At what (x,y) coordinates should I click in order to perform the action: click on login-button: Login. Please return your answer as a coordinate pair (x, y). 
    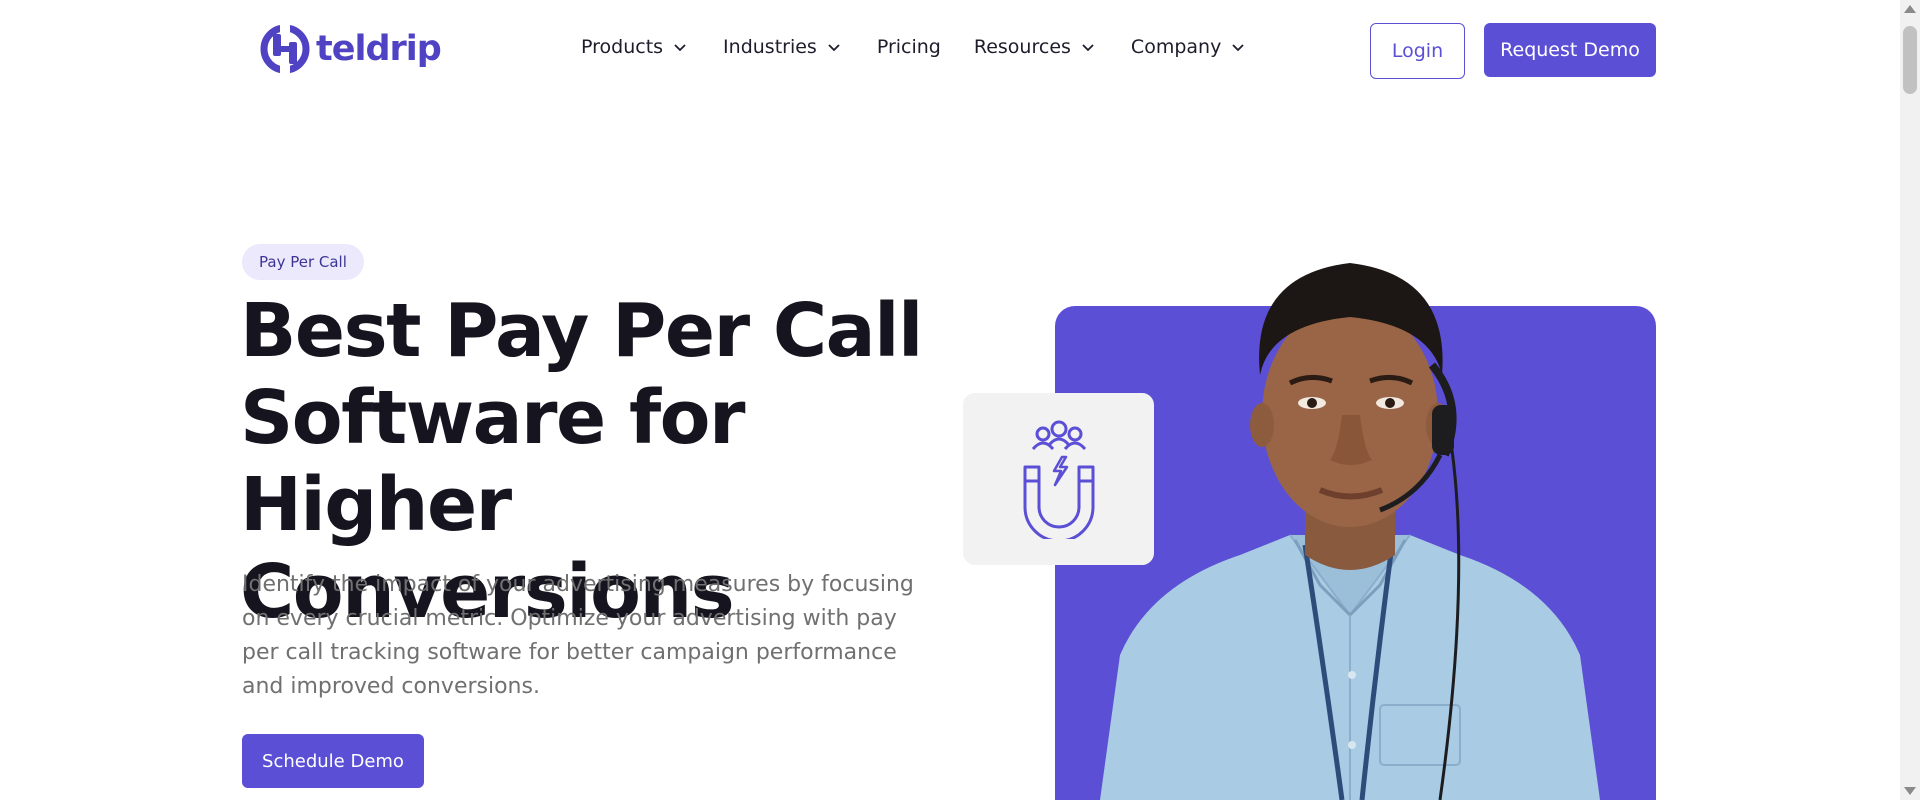
    Looking at the image, I should click on (1417, 51).